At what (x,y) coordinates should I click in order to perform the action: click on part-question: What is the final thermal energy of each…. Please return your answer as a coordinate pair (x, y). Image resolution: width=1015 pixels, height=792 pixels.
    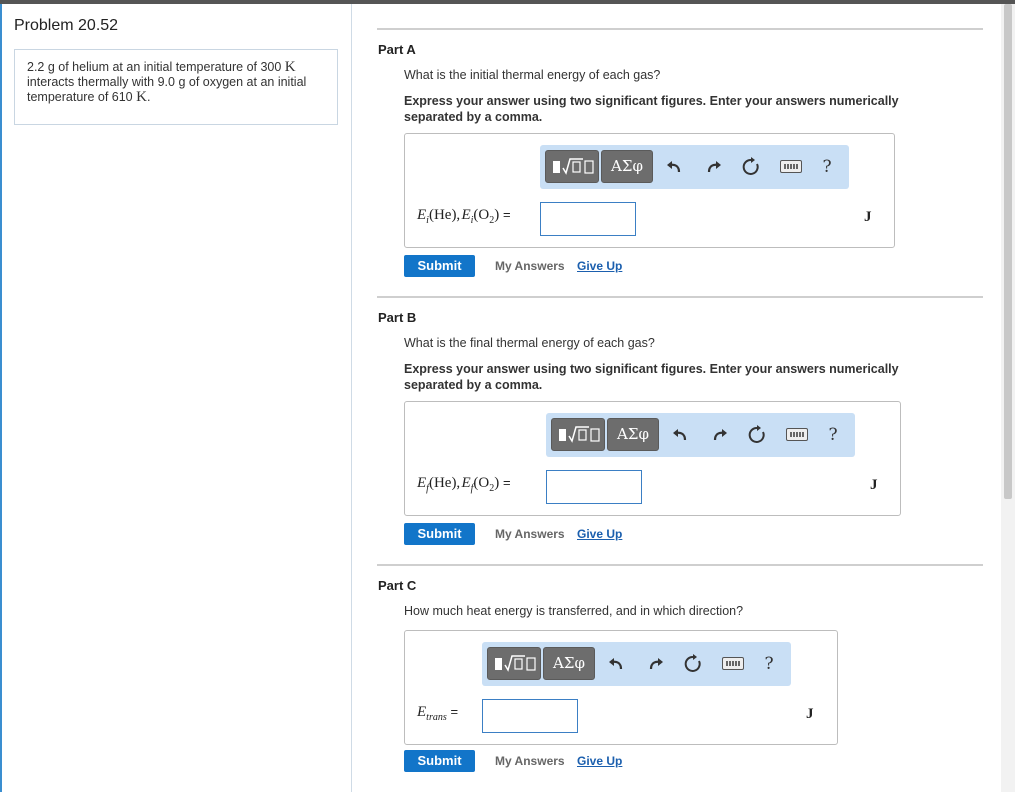
    Looking at the image, I should click on (529, 343).